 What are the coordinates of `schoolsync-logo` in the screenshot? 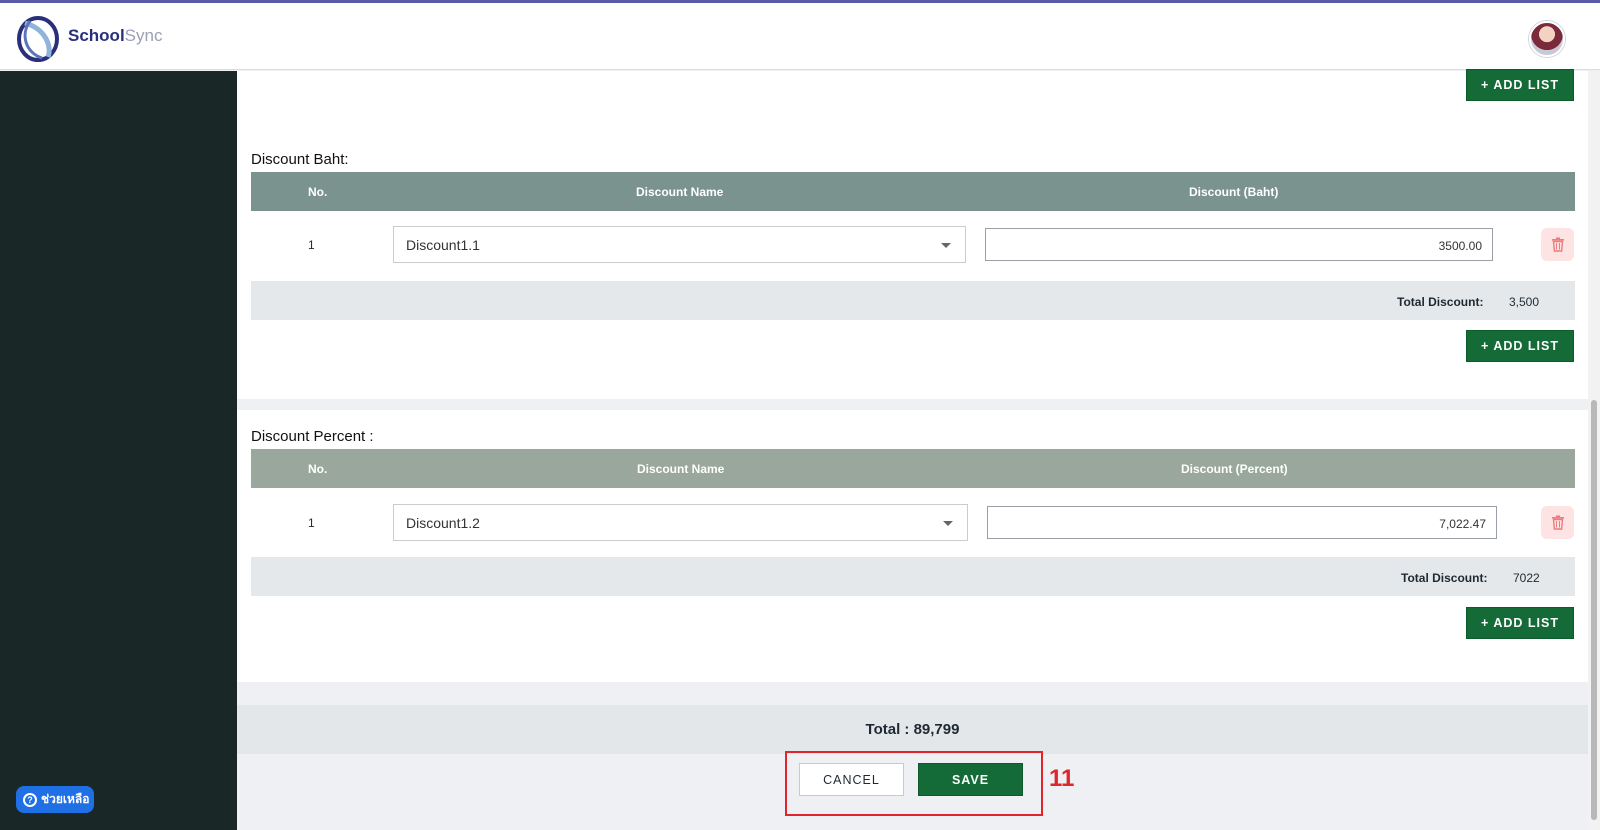 It's located at (38, 39).